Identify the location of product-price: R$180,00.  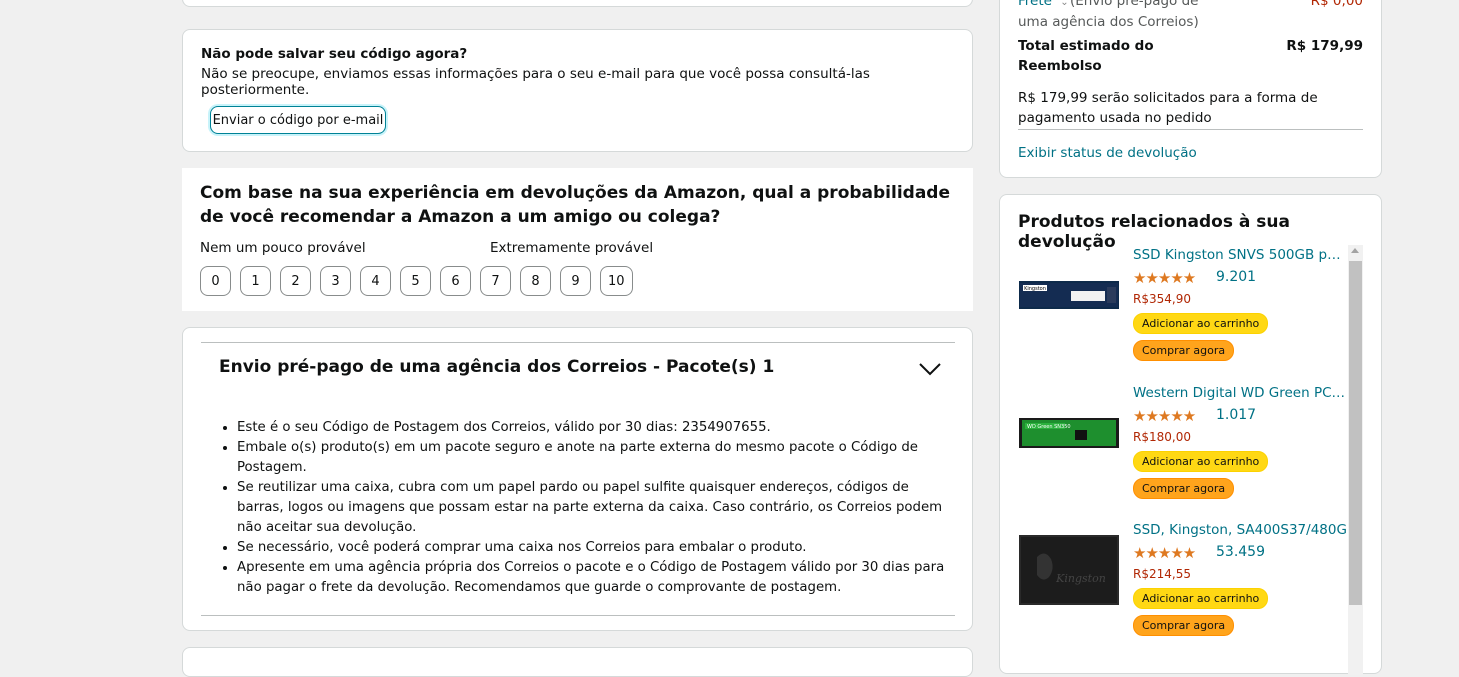
(1162, 437).